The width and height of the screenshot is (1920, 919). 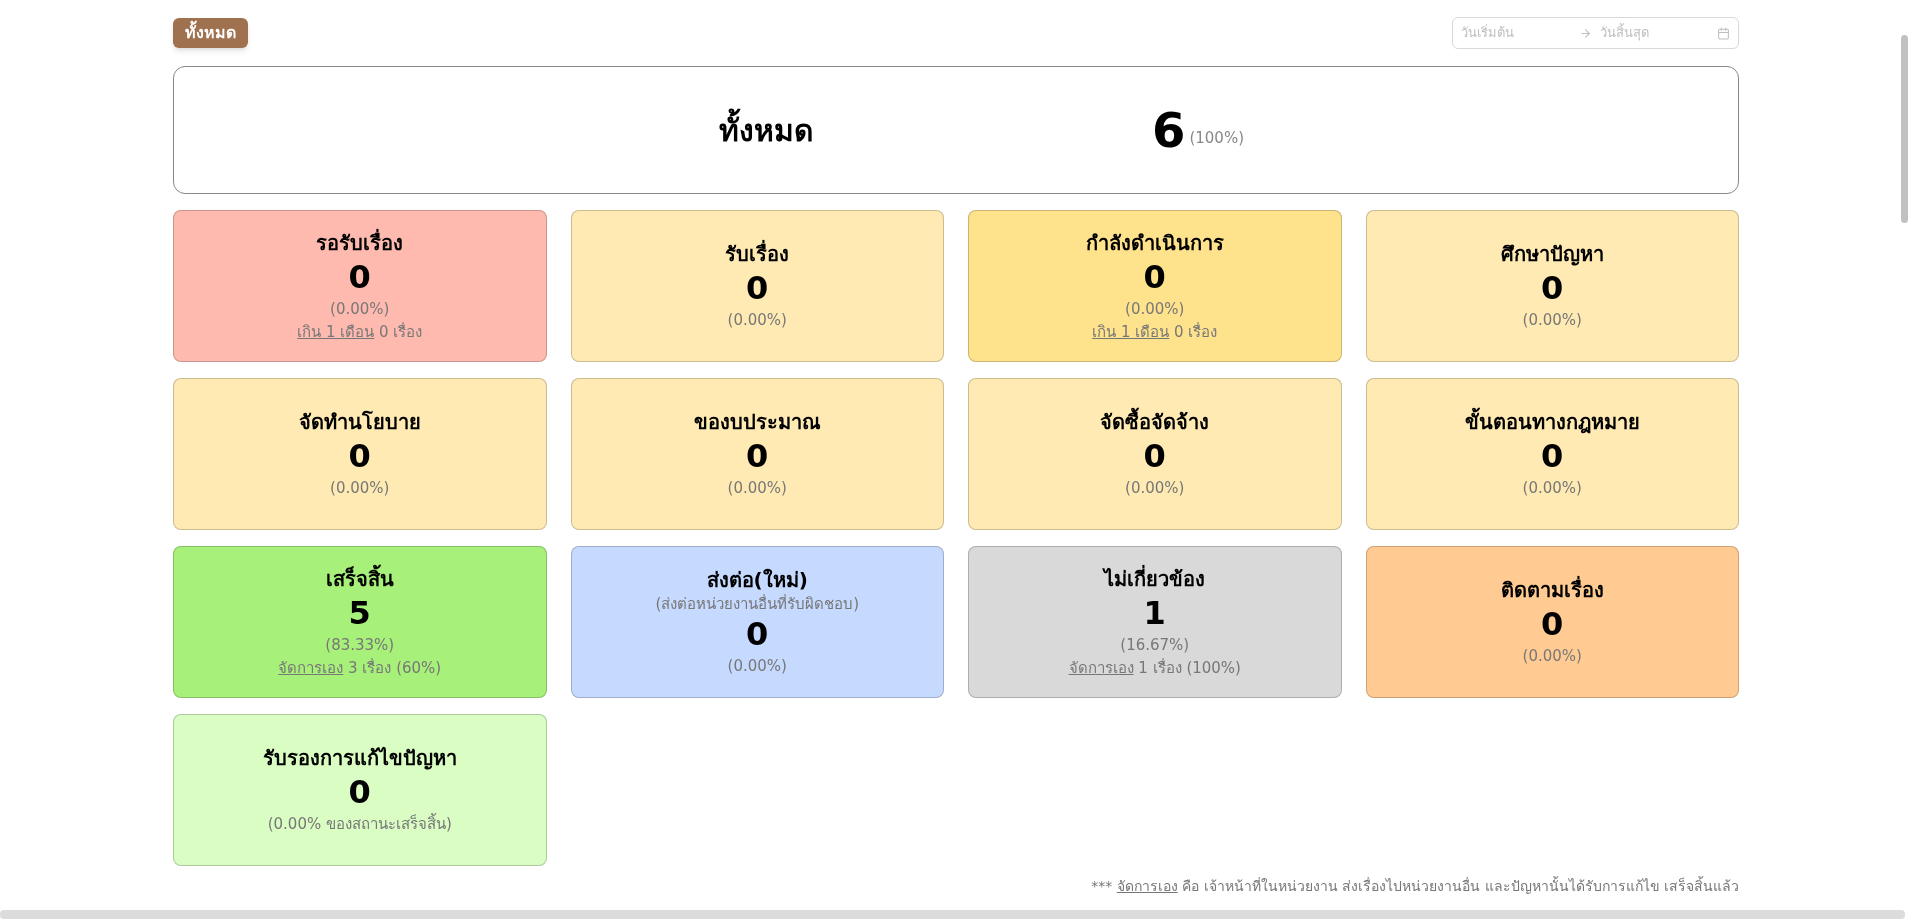 What do you see at coordinates (1552, 590) in the screenshot?
I see `card-title: ติดตามเรื่อง` at bounding box center [1552, 590].